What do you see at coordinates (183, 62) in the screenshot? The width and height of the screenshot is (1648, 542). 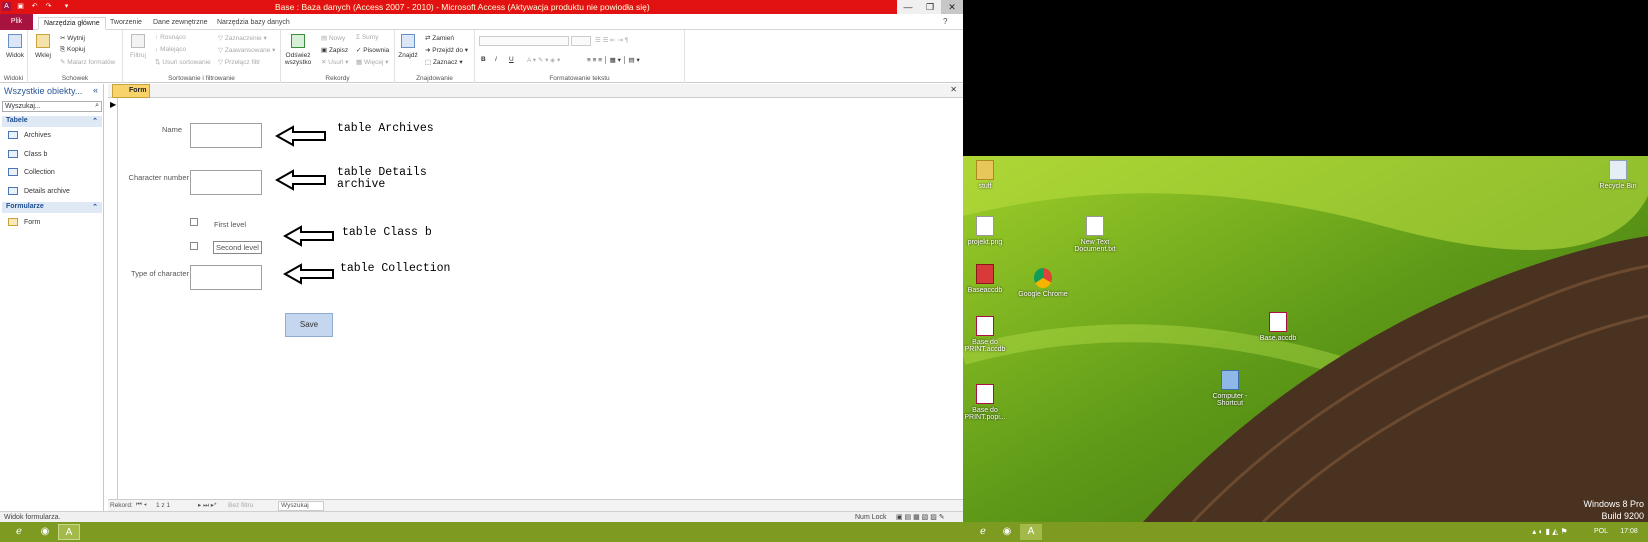 I see `remove-sort-button: ⇅ Usuń sortowanie` at bounding box center [183, 62].